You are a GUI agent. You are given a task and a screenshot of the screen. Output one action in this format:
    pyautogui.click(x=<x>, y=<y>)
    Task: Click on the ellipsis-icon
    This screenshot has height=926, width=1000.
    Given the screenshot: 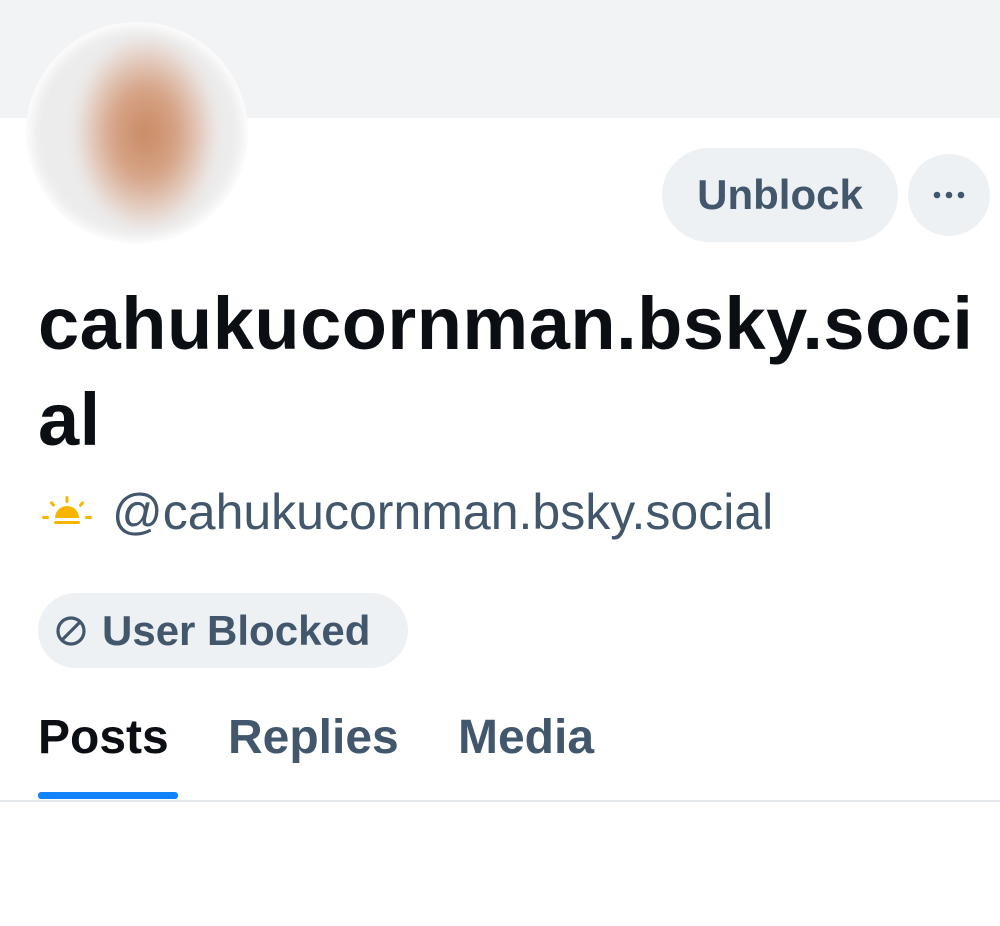 What is the action you would take?
    pyautogui.click(x=949, y=195)
    